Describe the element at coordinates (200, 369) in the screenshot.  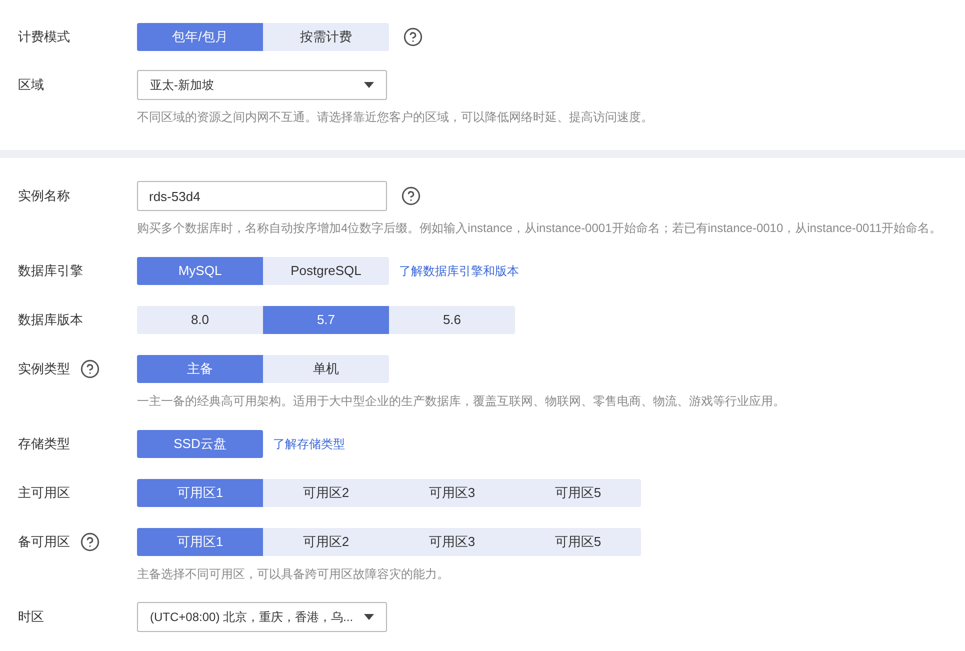
I see `option-button: 主备` at that location.